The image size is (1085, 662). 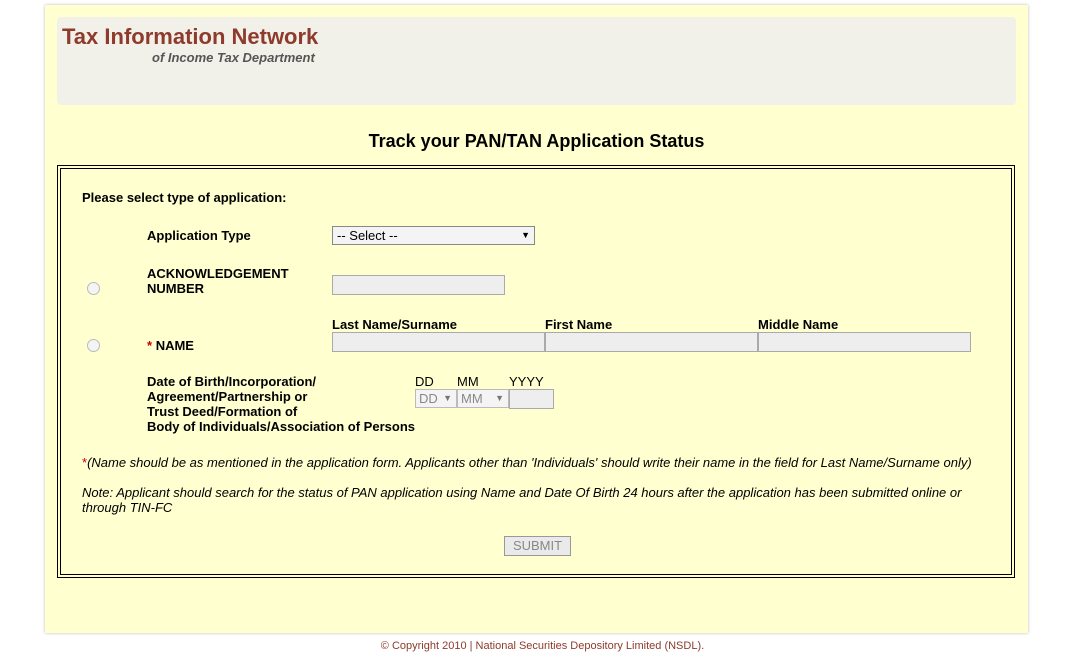 What do you see at coordinates (418, 285) in the screenshot?
I see `ack-number-input` at bounding box center [418, 285].